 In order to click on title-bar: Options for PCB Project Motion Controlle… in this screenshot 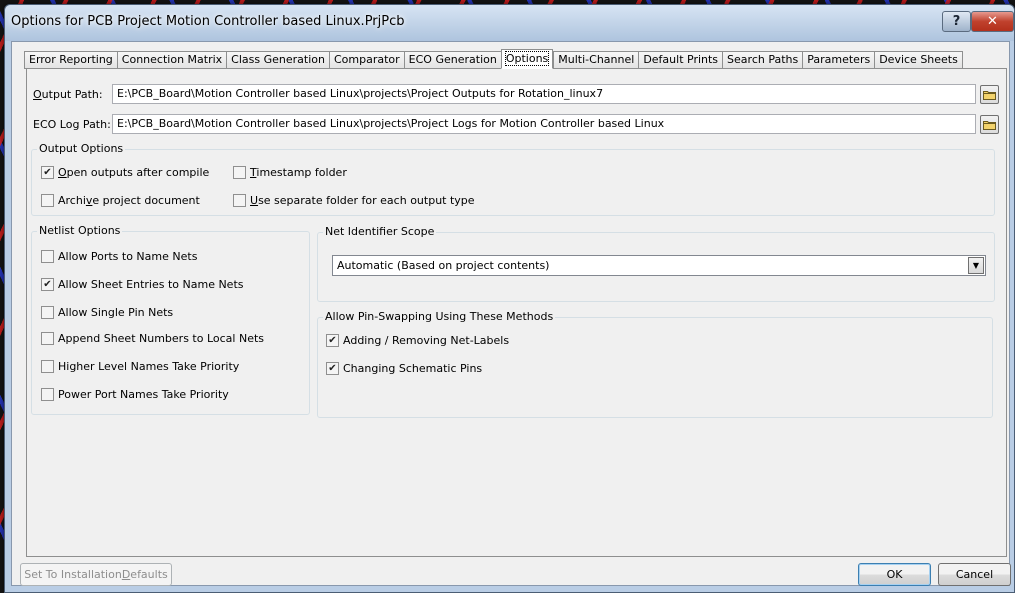, I will do `click(509, 23)`.